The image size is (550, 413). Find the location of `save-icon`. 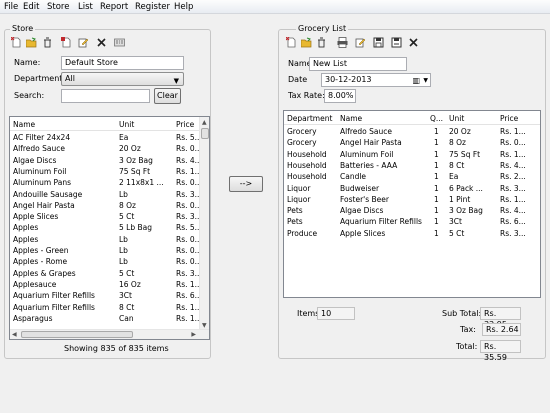

save-icon is located at coordinates (378, 42).